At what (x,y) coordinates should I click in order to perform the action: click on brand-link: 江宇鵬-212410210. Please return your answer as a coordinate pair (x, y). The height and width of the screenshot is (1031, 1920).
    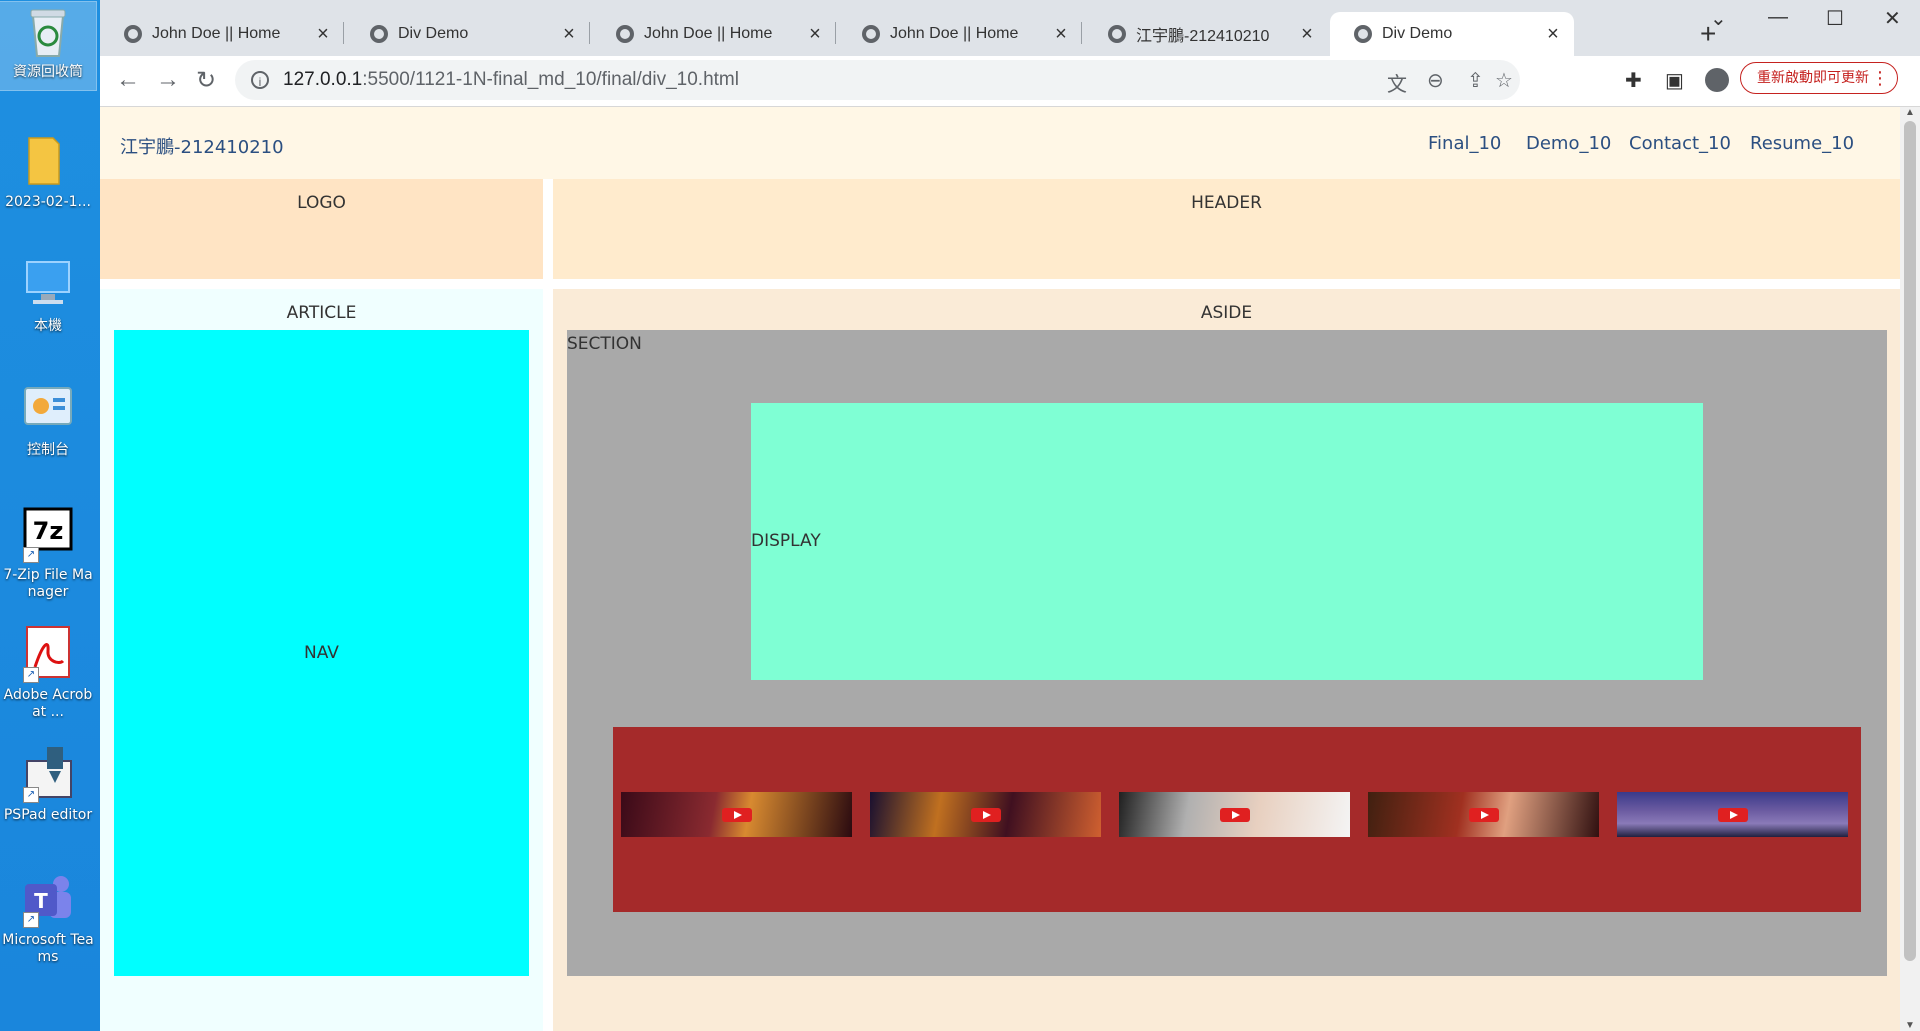
    Looking at the image, I should click on (202, 146).